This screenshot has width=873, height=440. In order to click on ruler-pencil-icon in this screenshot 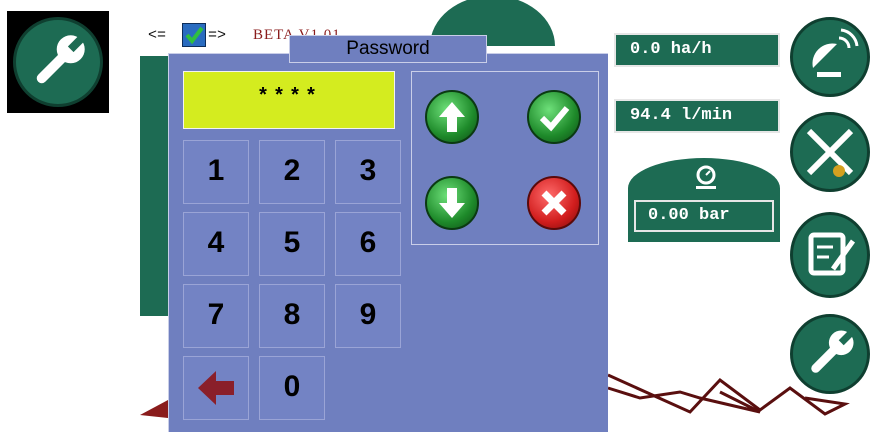, I will do `click(830, 152)`.